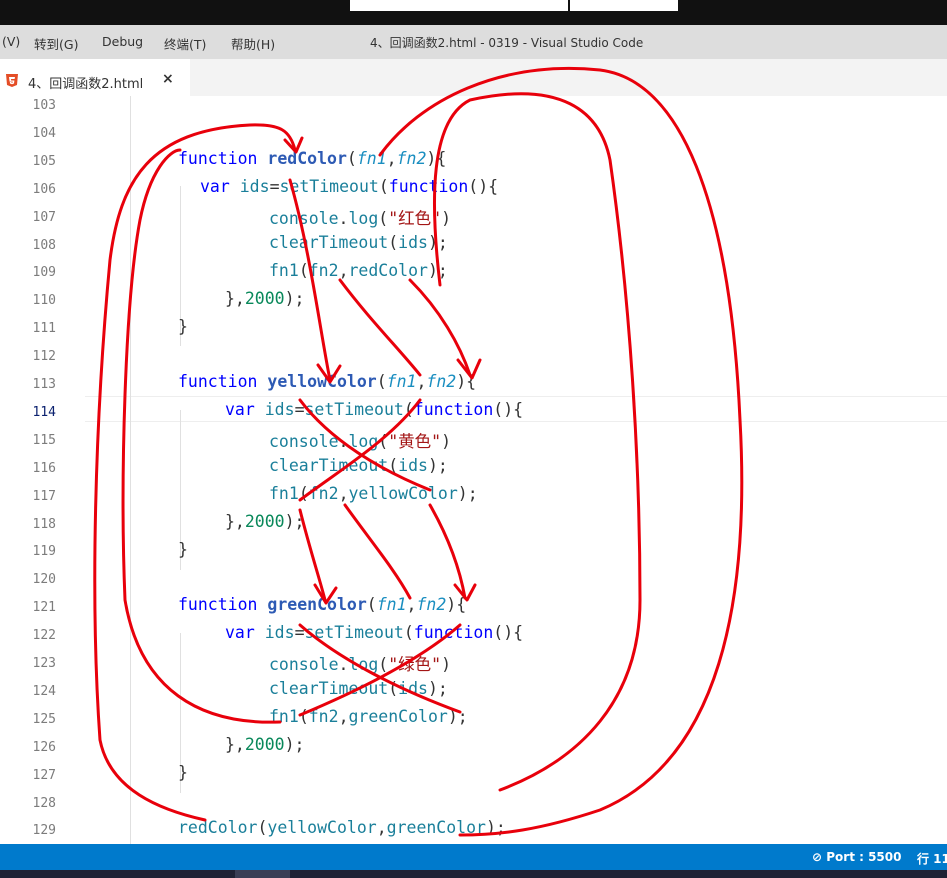  What do you see at coordinates (322, 604) in the screenshot?
I see `code-line-121: function greenColor(fn1,fn2){` at bounding box center [322, 604].